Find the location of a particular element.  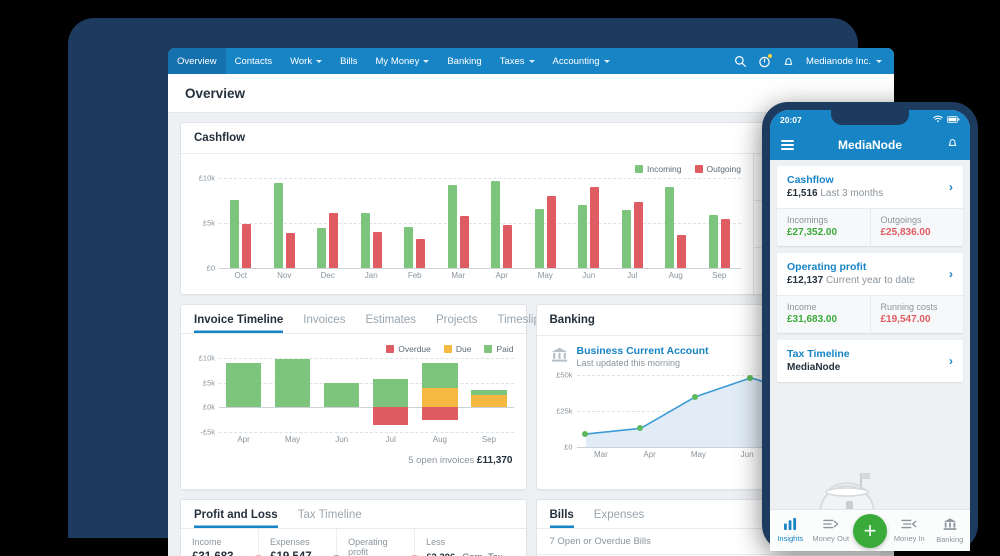

bar-segment-paid is located at coordinates (391, 393).